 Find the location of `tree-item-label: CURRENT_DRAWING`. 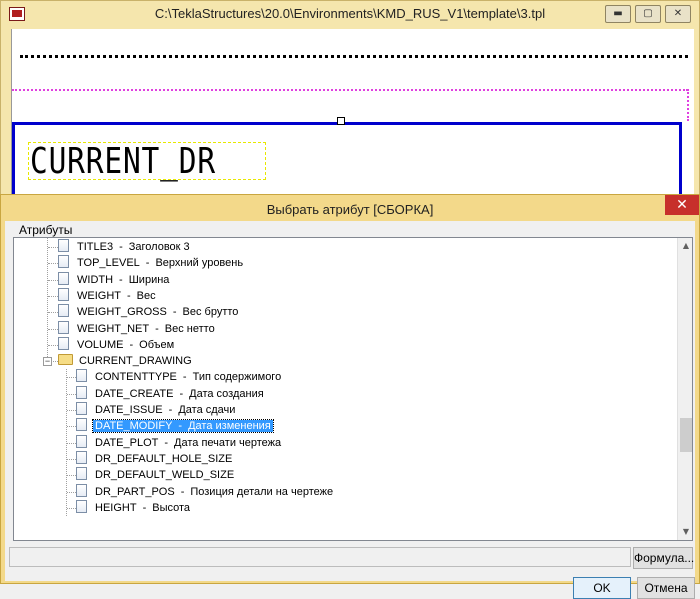

tree-item-label: CURRENT_DRAWING is located at coordinates (135, 361).